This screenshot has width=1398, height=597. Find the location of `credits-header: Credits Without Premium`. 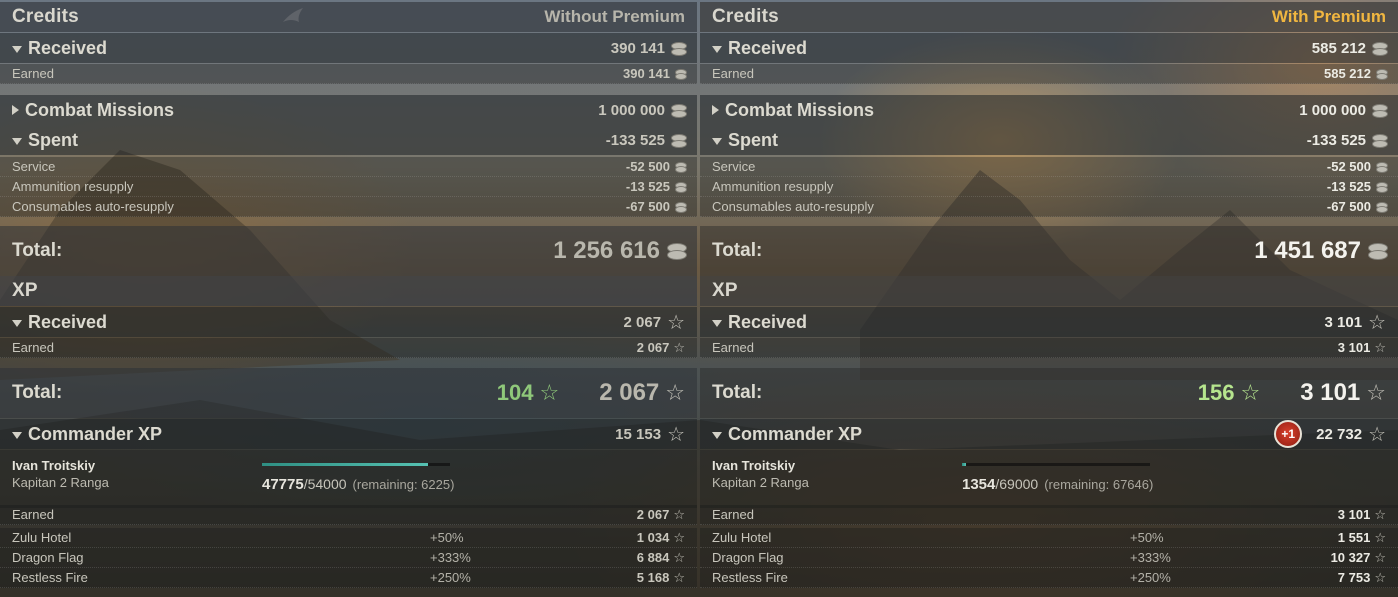

credits-header: Credits Without Premium is located at coordinates (348, 17).